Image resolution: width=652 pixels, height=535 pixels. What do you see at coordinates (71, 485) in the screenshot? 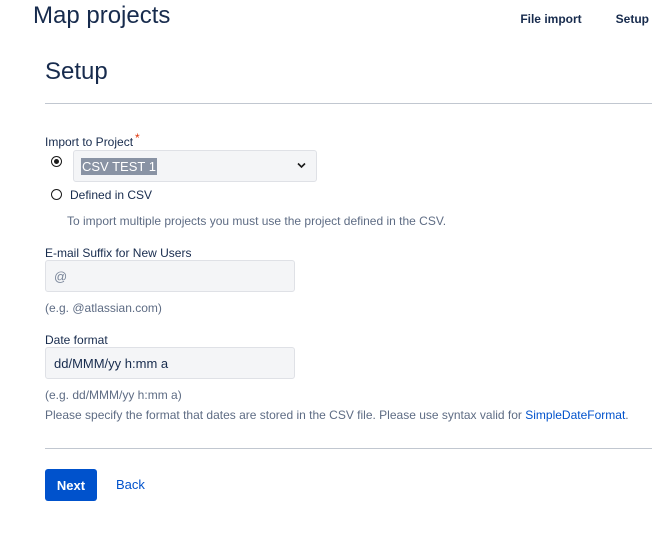
I see `next-button: Next` at bounding box center [71, 485].